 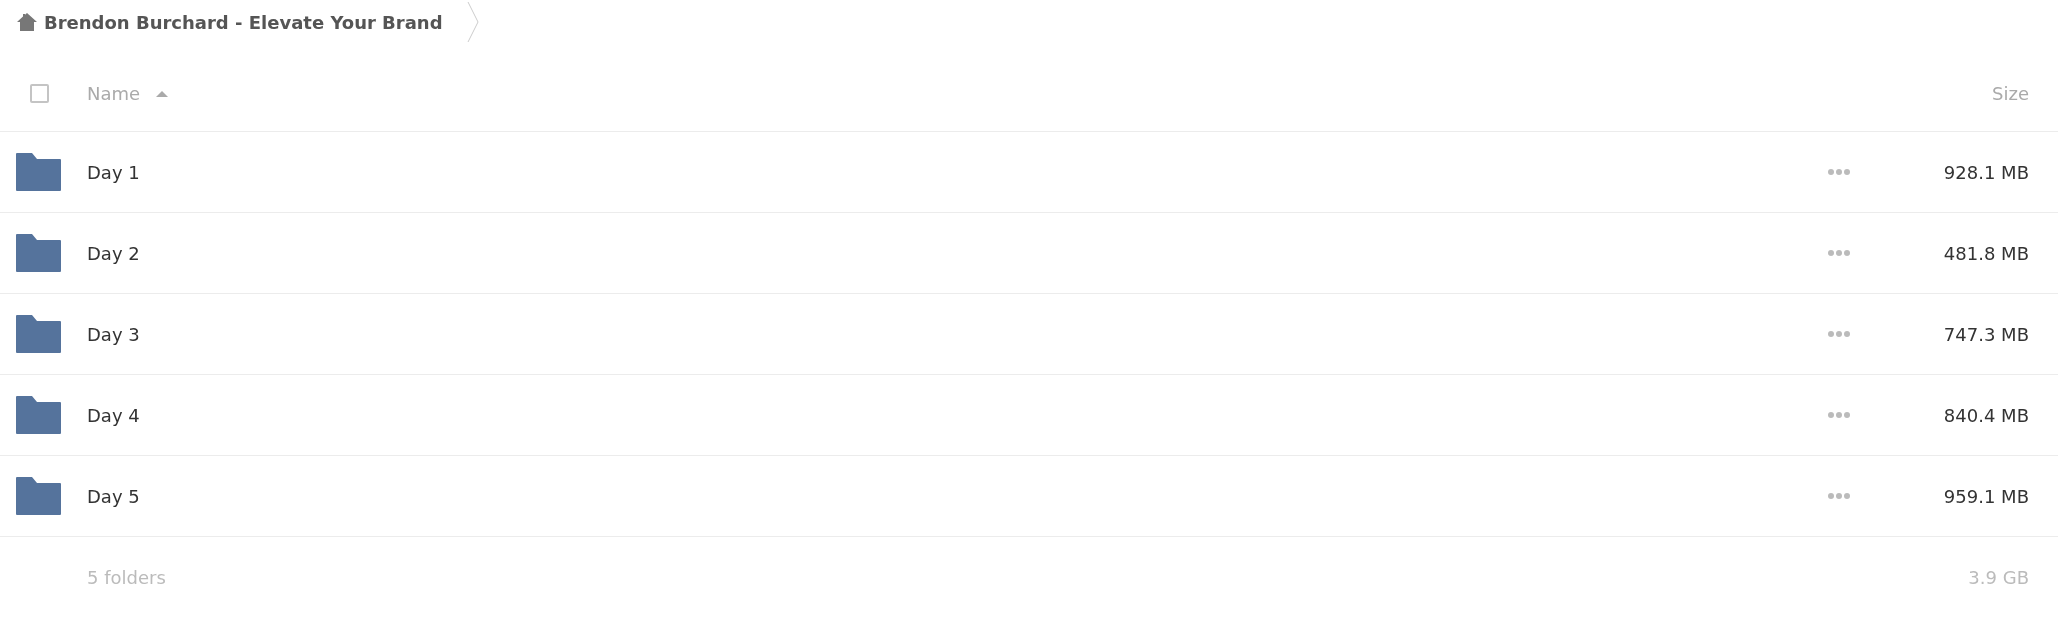 What do you see at coordinates (126, 577) in the screenshot?
I see `folder-count: 5 folders` at bounding box center [126, 577].